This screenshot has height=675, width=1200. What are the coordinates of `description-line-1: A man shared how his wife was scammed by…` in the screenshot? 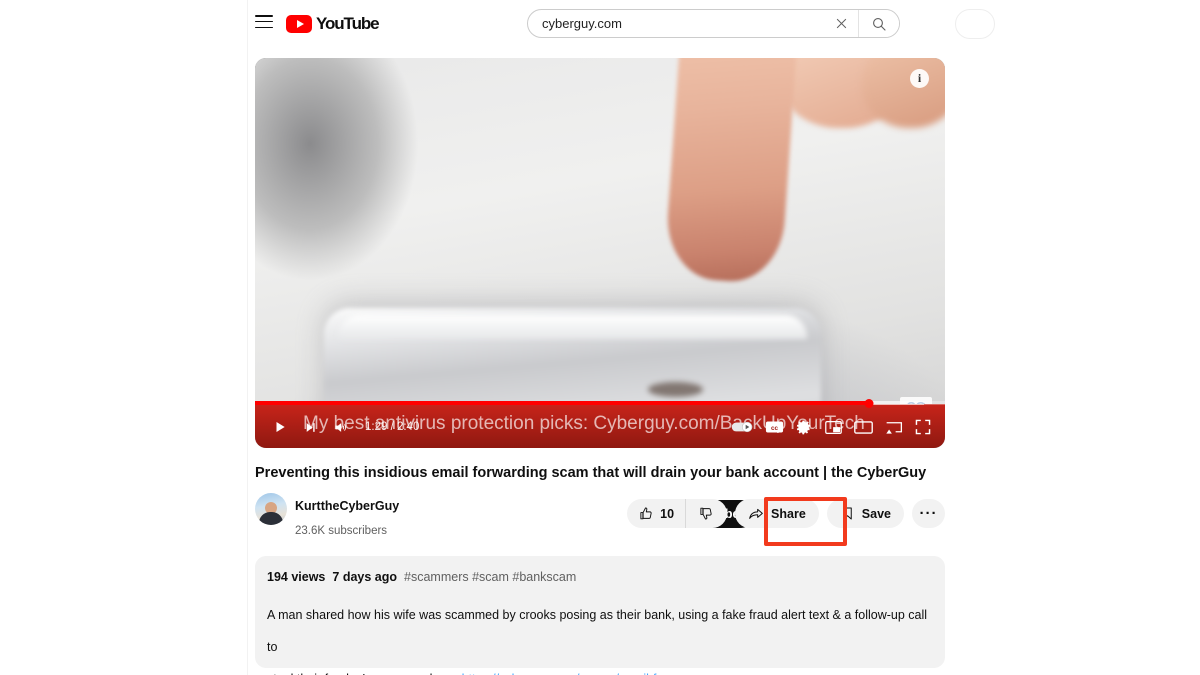 It's located at (597, 631).